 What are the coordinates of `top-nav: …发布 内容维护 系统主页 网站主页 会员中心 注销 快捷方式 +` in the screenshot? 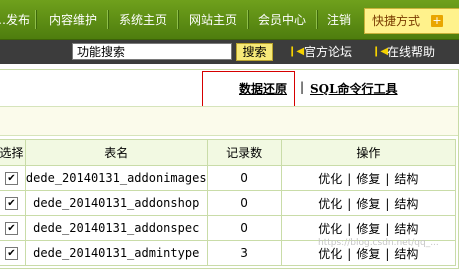 It's located at (229, 20).